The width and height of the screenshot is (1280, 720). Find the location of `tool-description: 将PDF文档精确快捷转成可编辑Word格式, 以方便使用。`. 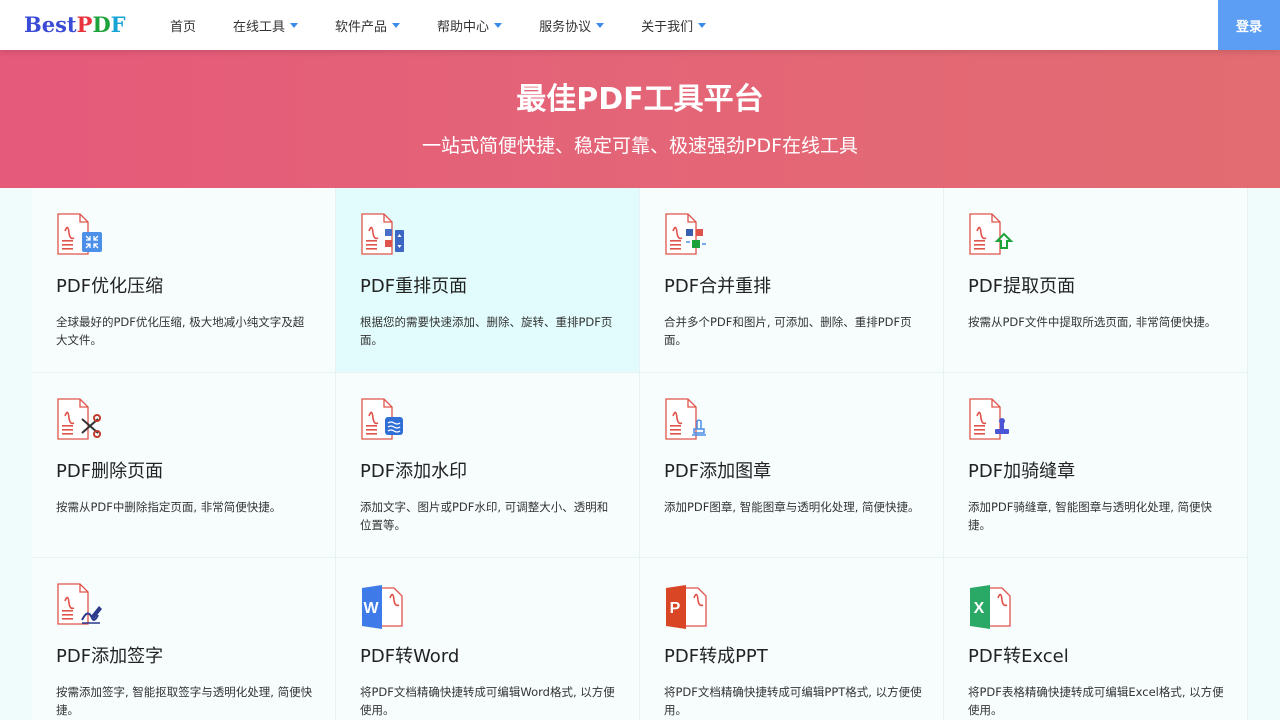

tool-description: 将PDF文档精确快捷转成可编辑Word格式, 以方便使用。 is located at coordinates (487, 701).